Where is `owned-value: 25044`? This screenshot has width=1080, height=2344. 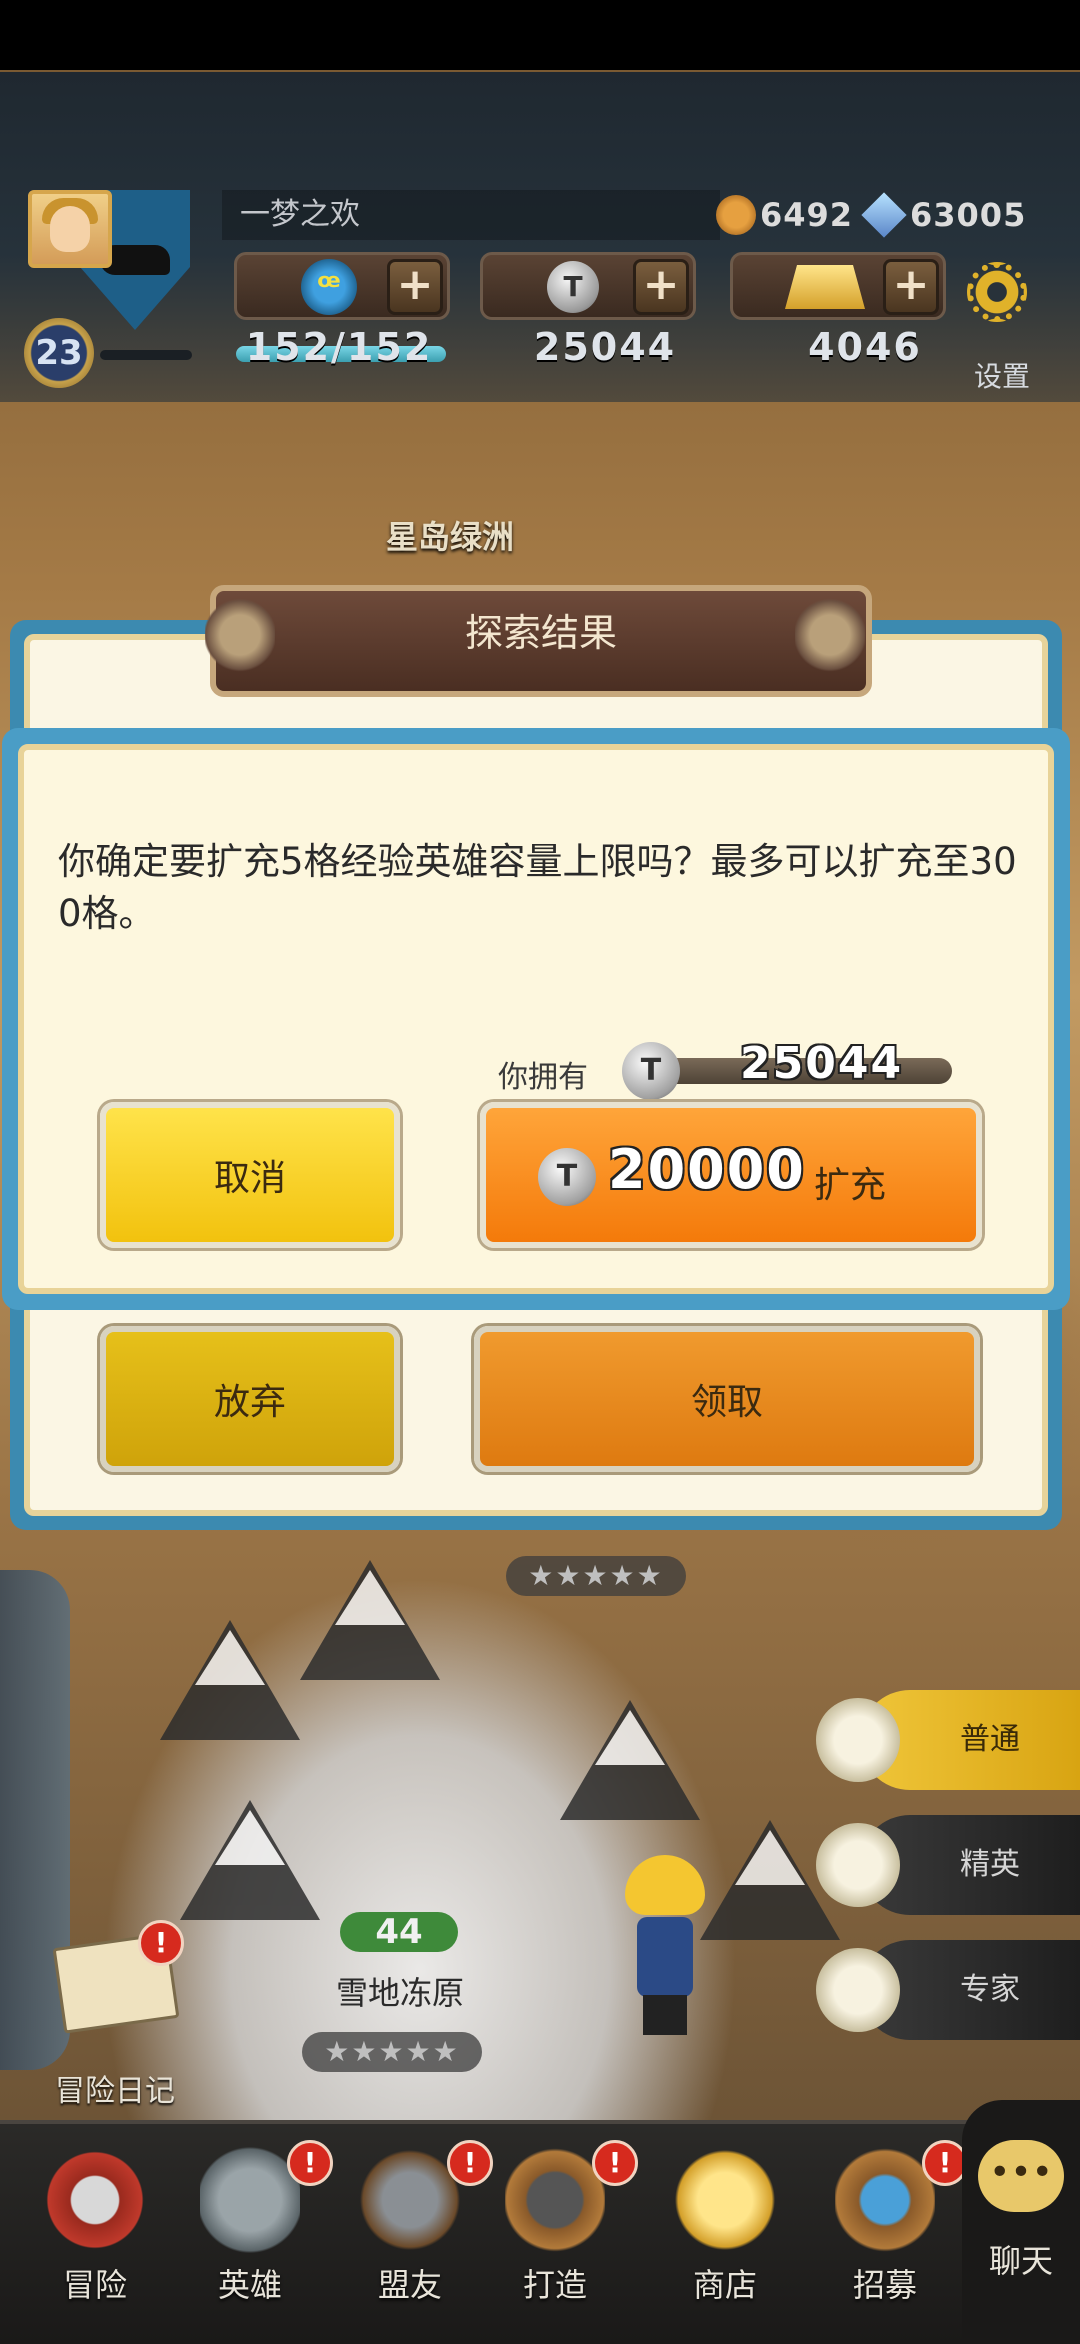
owned-value: 25044 is located at coordinates (822, 1063).